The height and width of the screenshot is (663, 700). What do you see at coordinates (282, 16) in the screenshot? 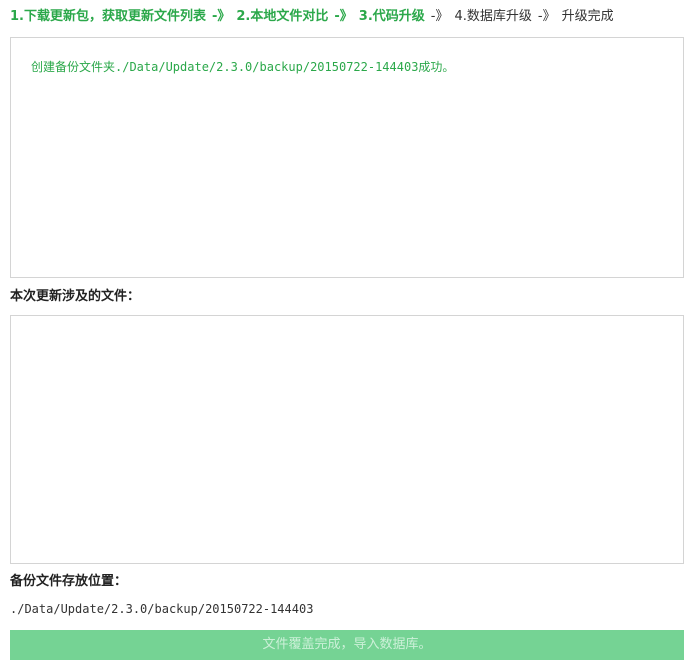
I see `step-compare: 2.本地文件对比` at bounding box center [282, 16].